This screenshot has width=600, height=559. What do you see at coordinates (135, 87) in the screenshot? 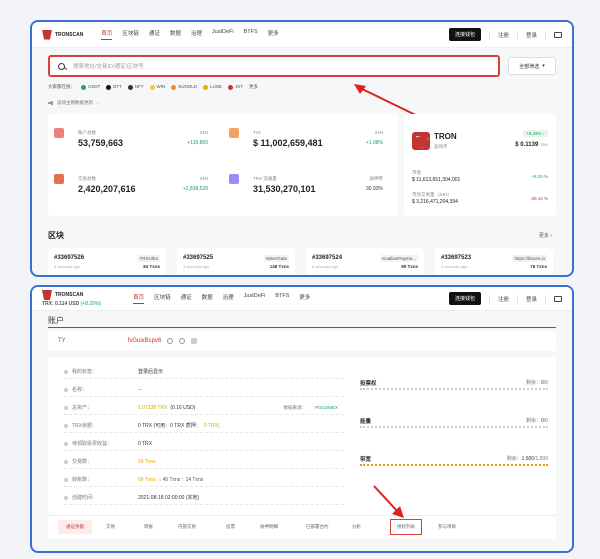
I see `hot-search-item: NFT` at bounding box center [135, 87].